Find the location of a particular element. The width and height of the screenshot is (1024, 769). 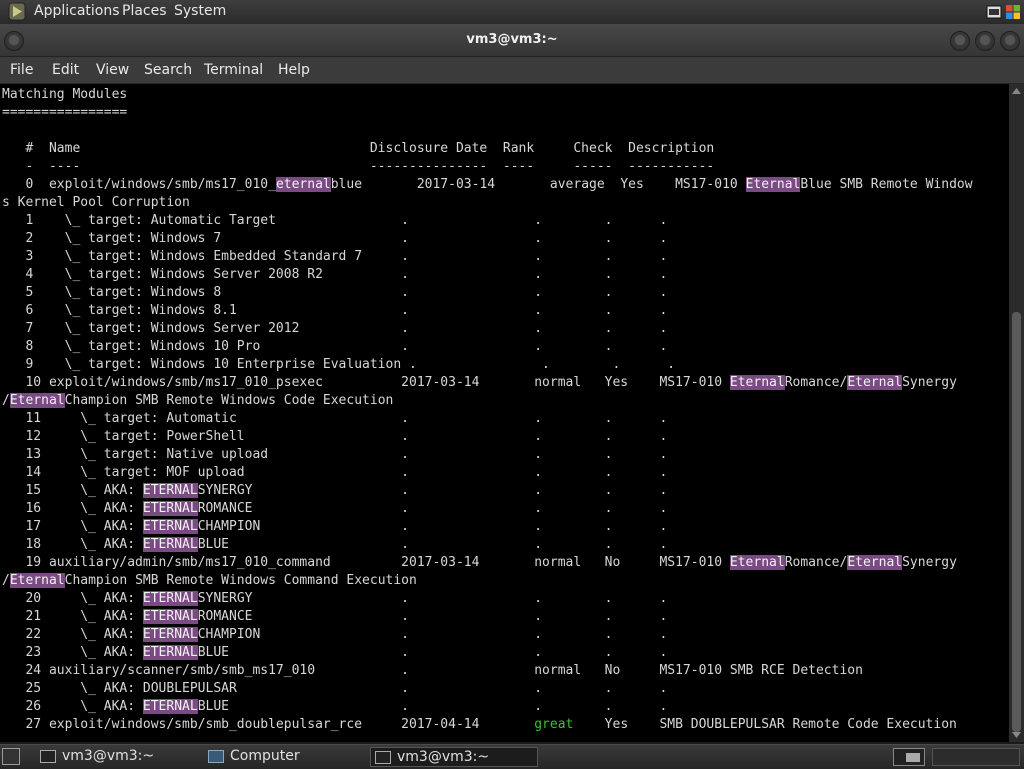

taskbar-item-terminal-2: vm3@vm3:~ is located at coordinates (454, 757).